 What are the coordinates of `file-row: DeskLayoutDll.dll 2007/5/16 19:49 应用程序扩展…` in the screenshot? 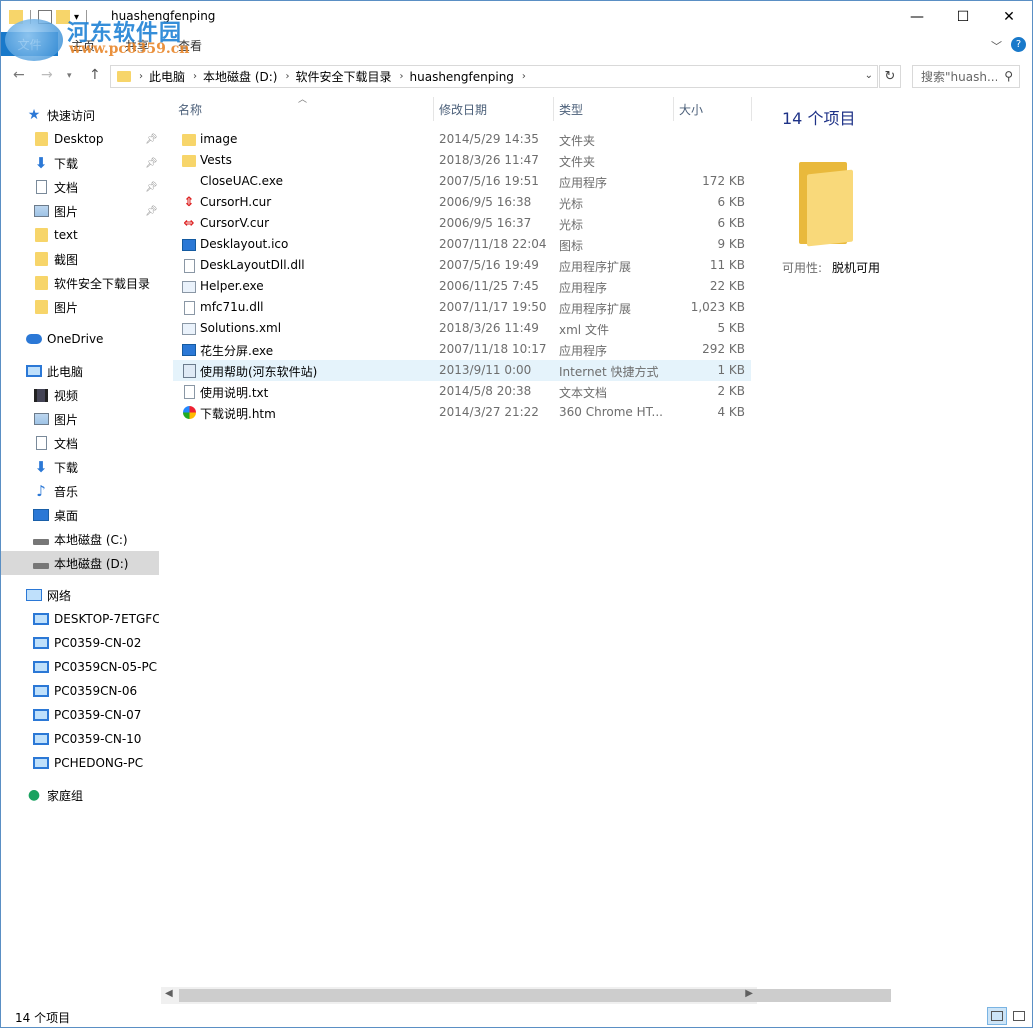 It's located at (462, 265).